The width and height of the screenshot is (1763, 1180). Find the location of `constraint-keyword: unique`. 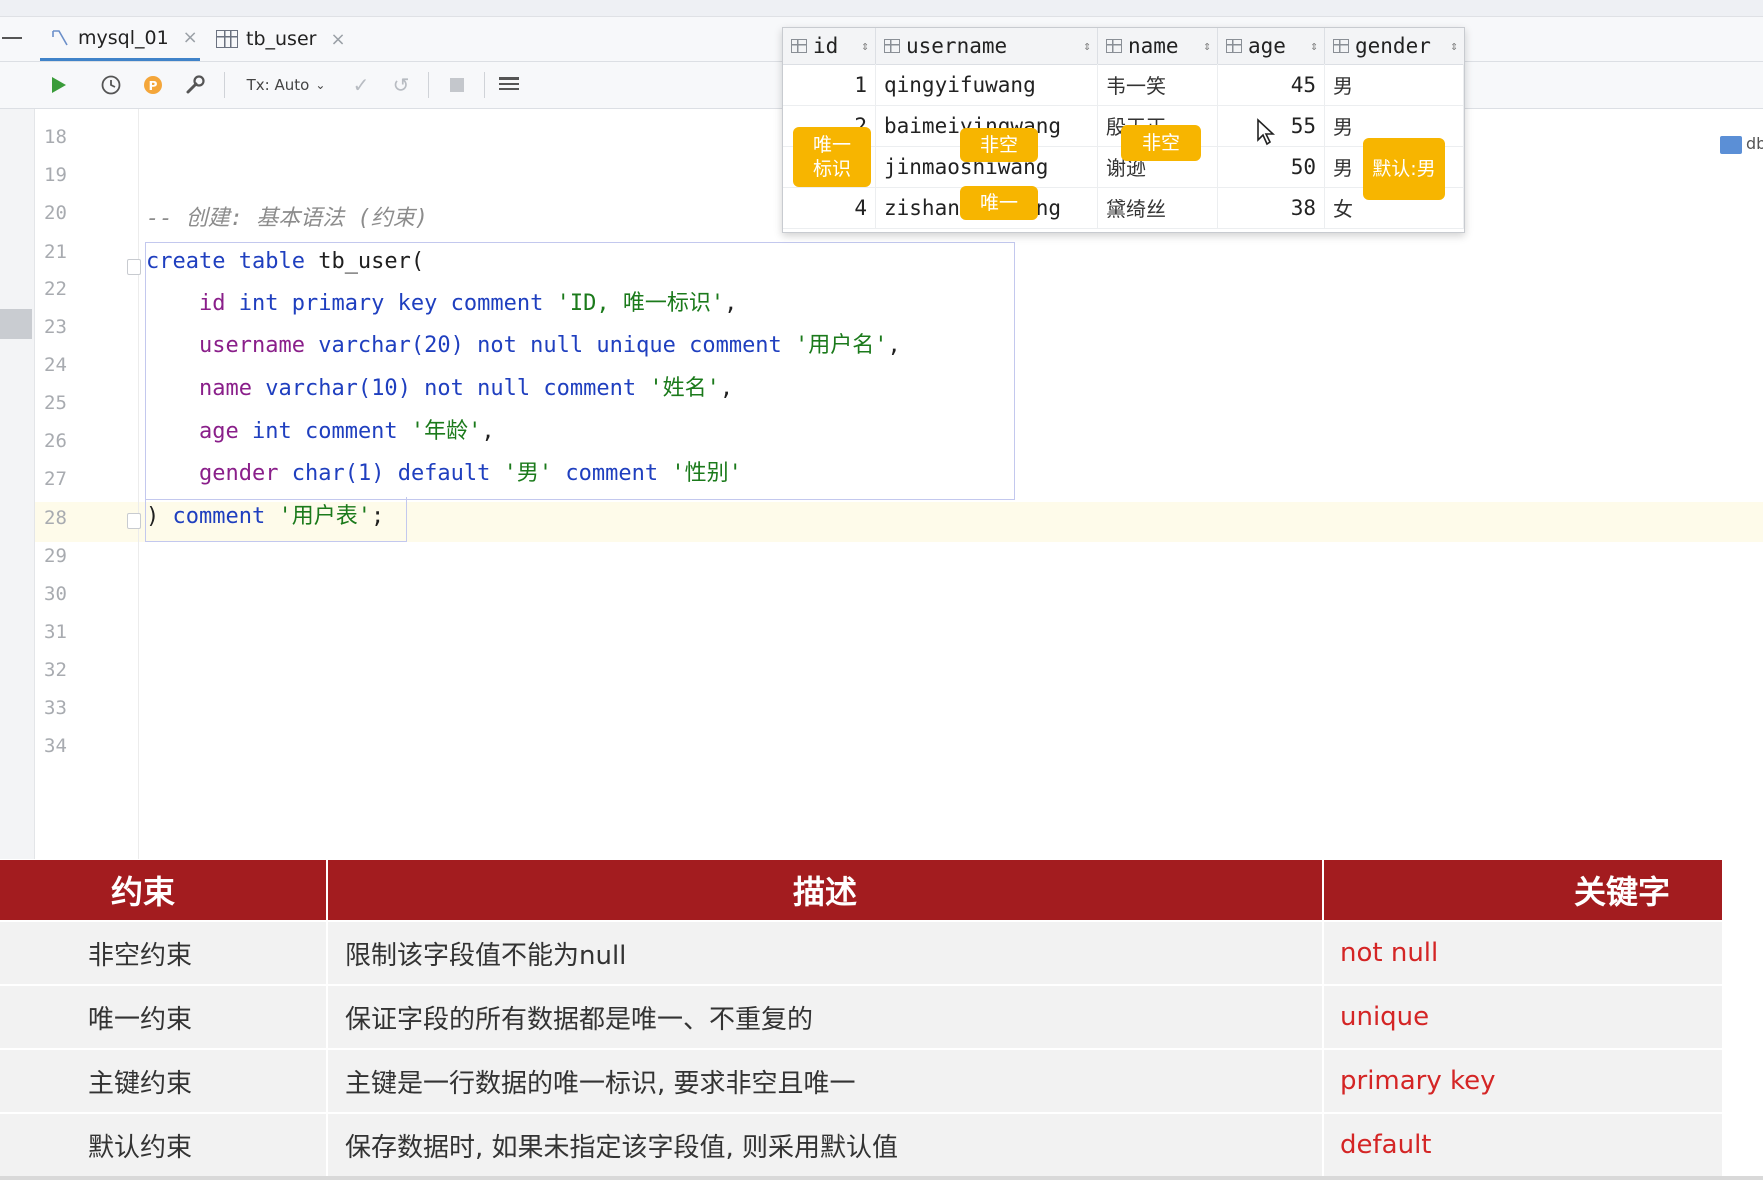

constraint-keyword: unique is located at coordinates (1385, 1017).